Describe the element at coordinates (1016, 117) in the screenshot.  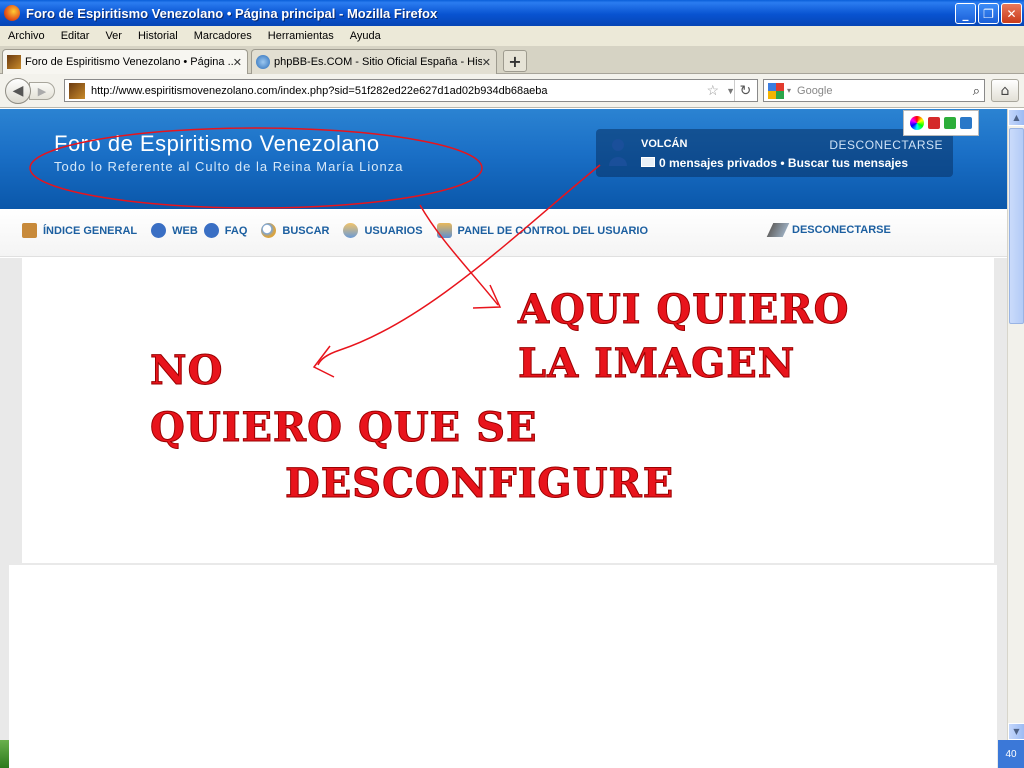
I see `scroll-up-arrow: ▲` at that location.